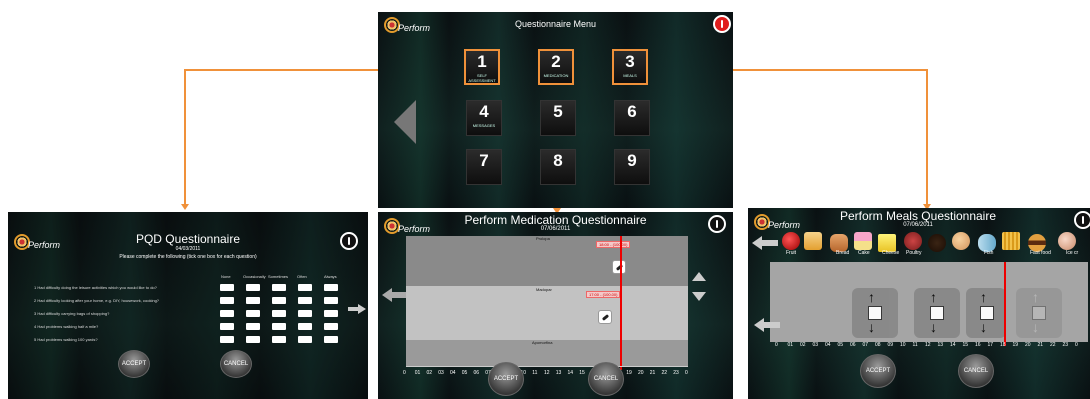  What do you see at coordinates (253, 339) in the screenshot?
I see `checkbox-q5-occasionally` at bounding box center [253, 339].